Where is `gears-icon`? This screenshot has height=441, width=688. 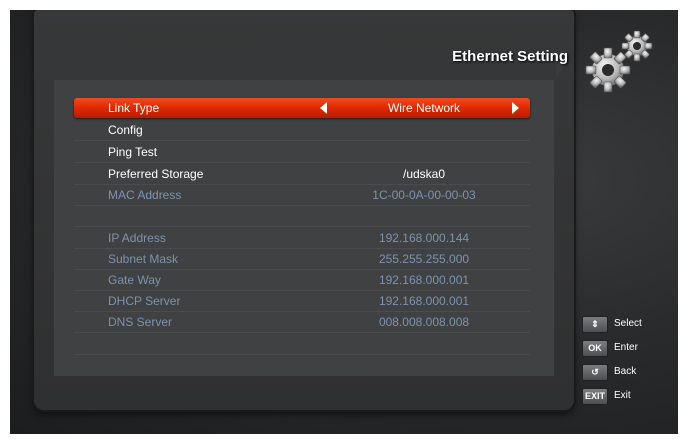
gears-icon is located at coordinates (622, 58).